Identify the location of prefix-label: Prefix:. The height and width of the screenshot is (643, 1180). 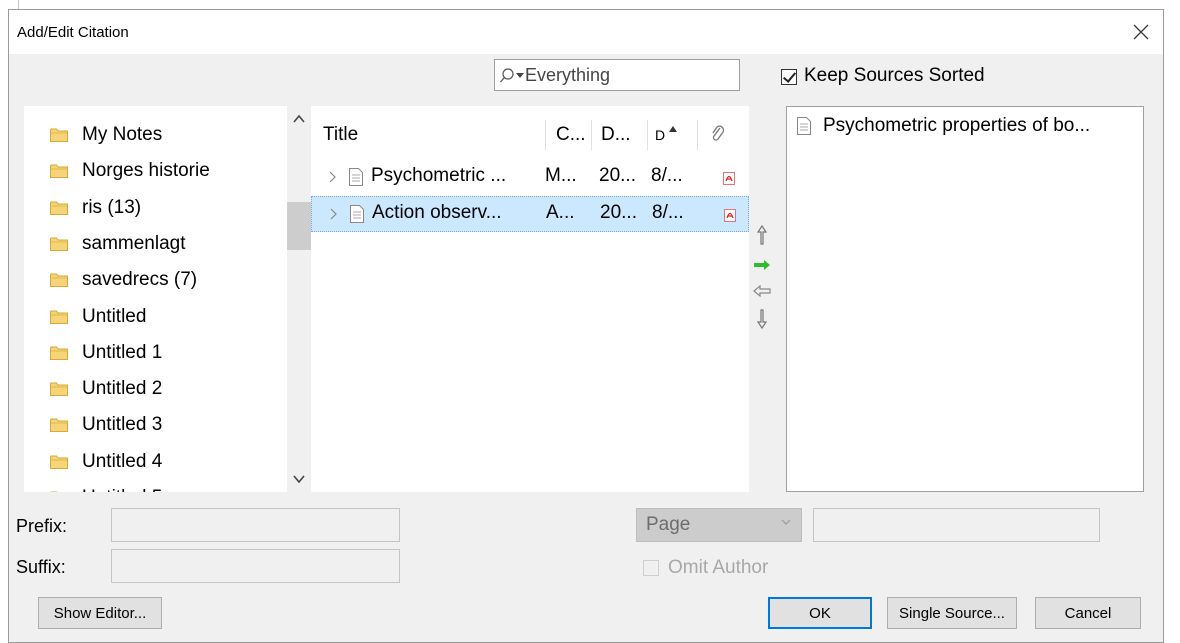
(42, 526).